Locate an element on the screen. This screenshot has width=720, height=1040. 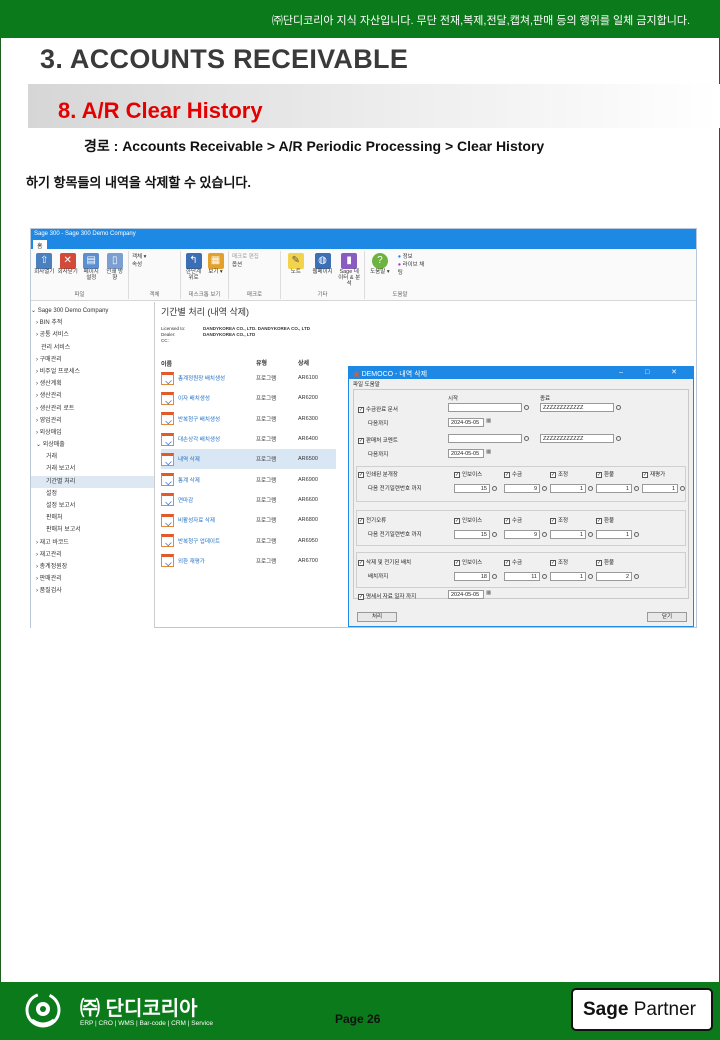
posting-value-input-0: 15 is located at coordinates (472, 534).